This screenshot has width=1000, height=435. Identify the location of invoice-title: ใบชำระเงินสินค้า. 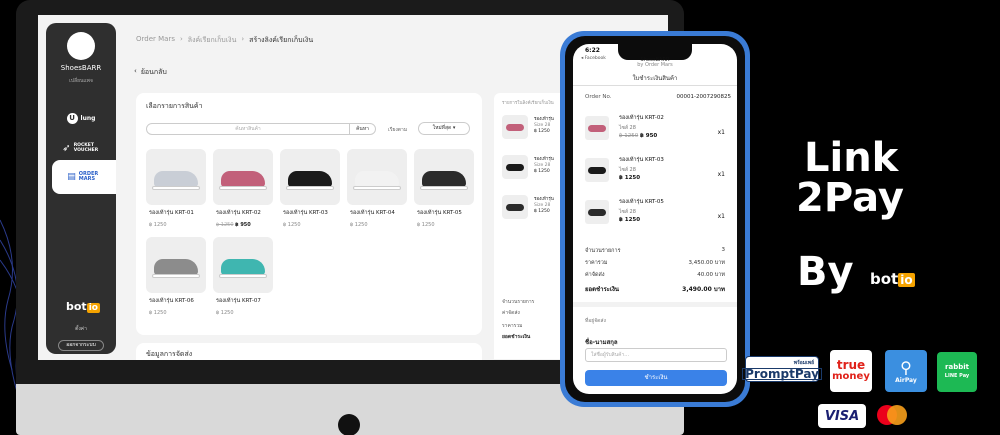
(655, 79).